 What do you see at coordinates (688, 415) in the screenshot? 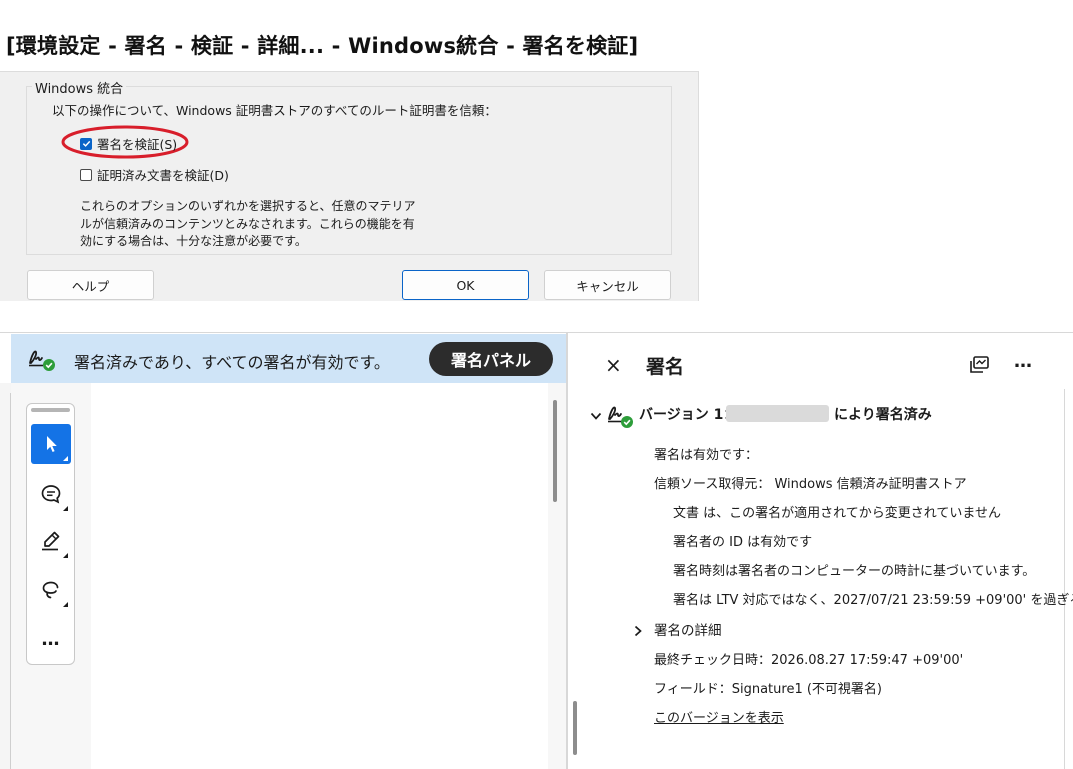
I see `version-label: バージョン 1：` at bounding box center [688, 415].